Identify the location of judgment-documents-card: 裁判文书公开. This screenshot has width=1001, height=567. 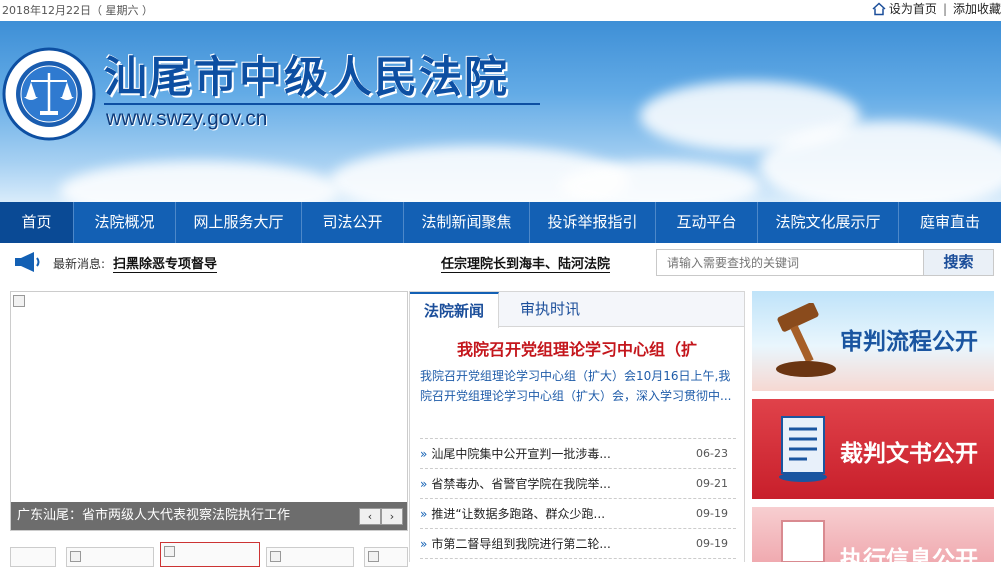
(873, 449).